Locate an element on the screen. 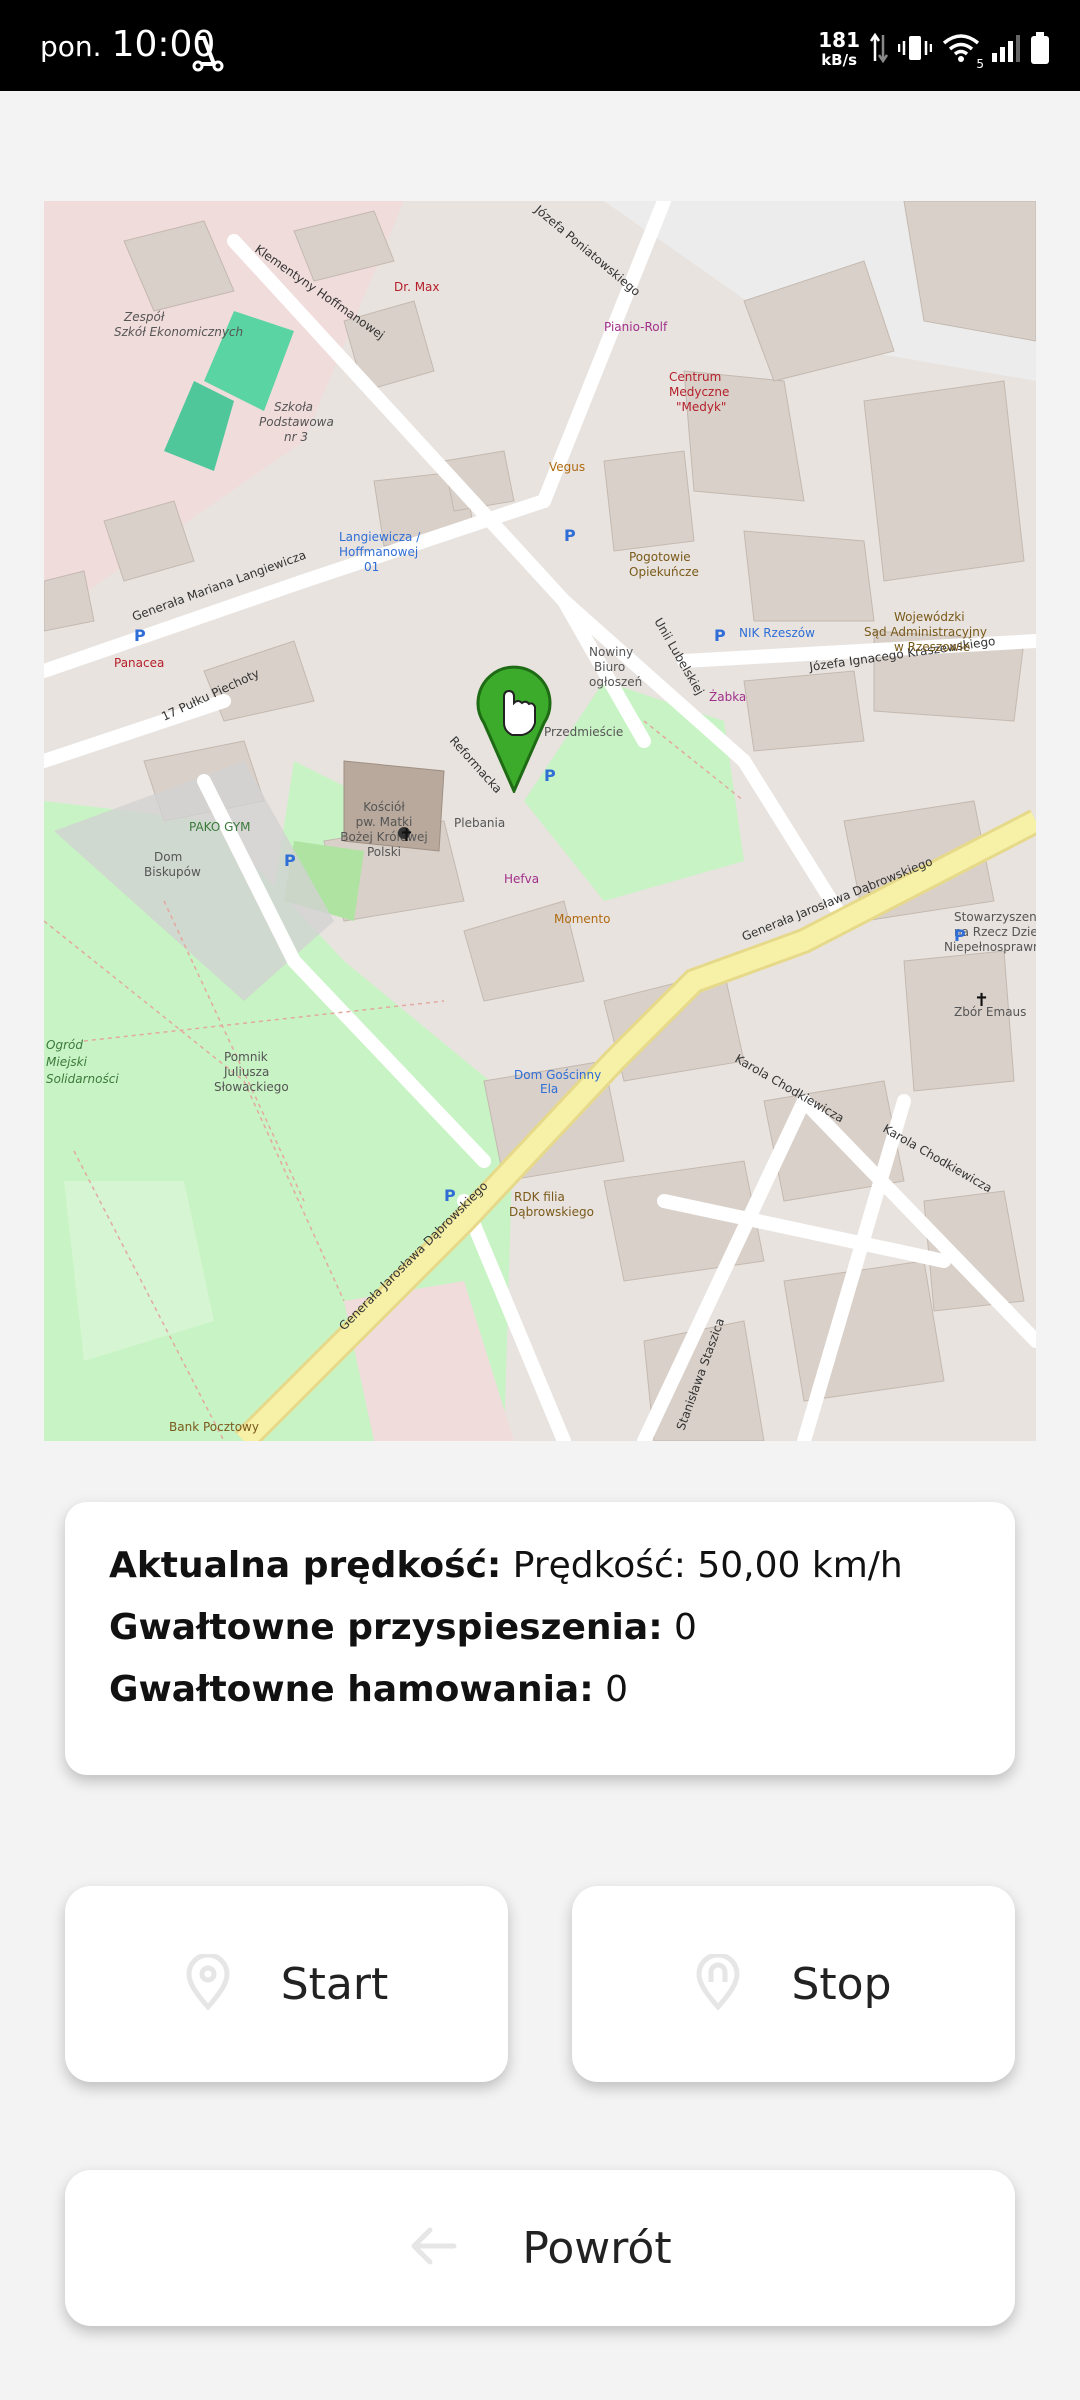  svg-text: Biskupów is located at coordinates (172, 872).